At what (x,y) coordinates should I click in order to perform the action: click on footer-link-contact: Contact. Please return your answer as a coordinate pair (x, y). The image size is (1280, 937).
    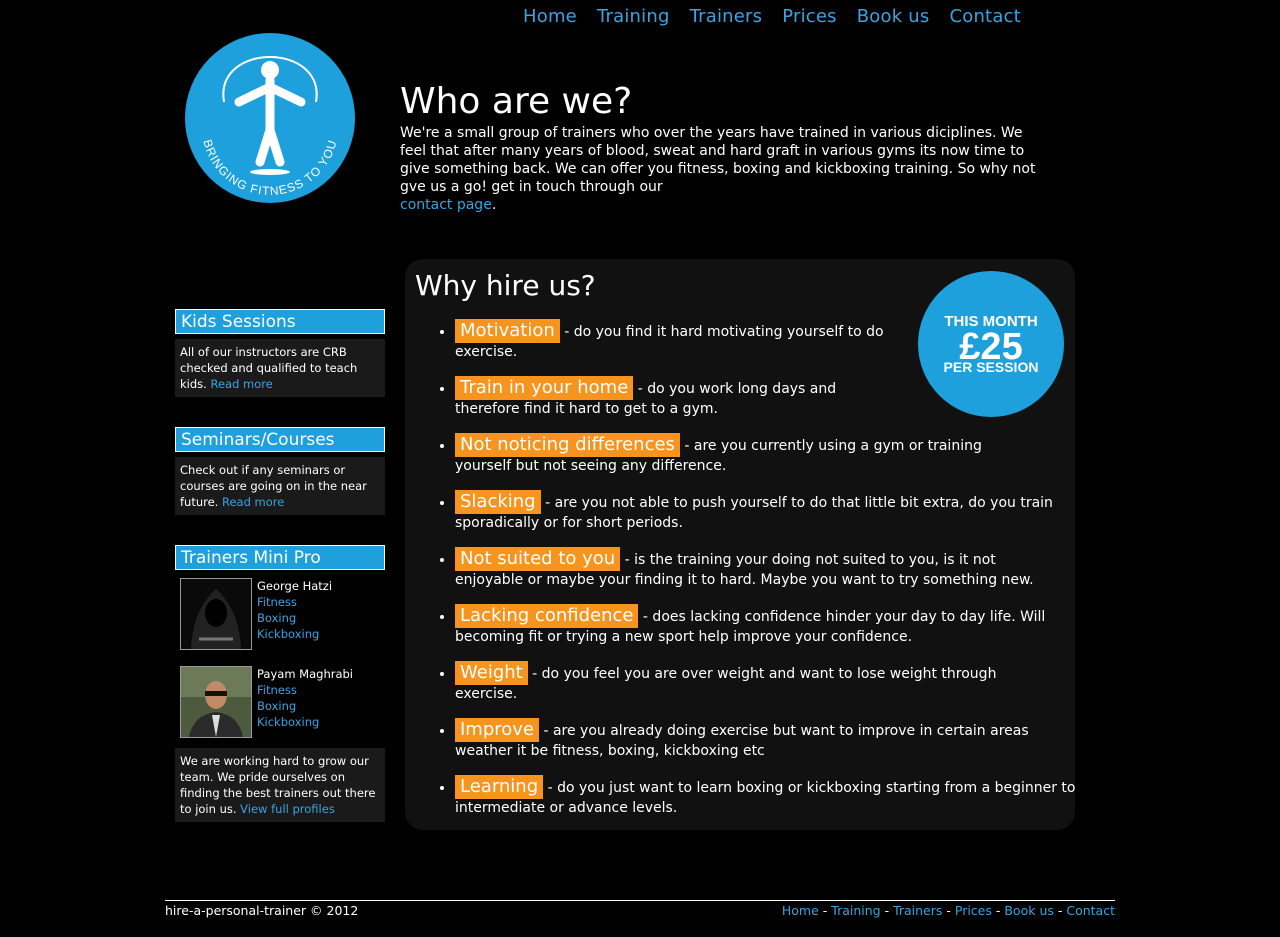
    Looking at the image, I should click on (1090, 910).